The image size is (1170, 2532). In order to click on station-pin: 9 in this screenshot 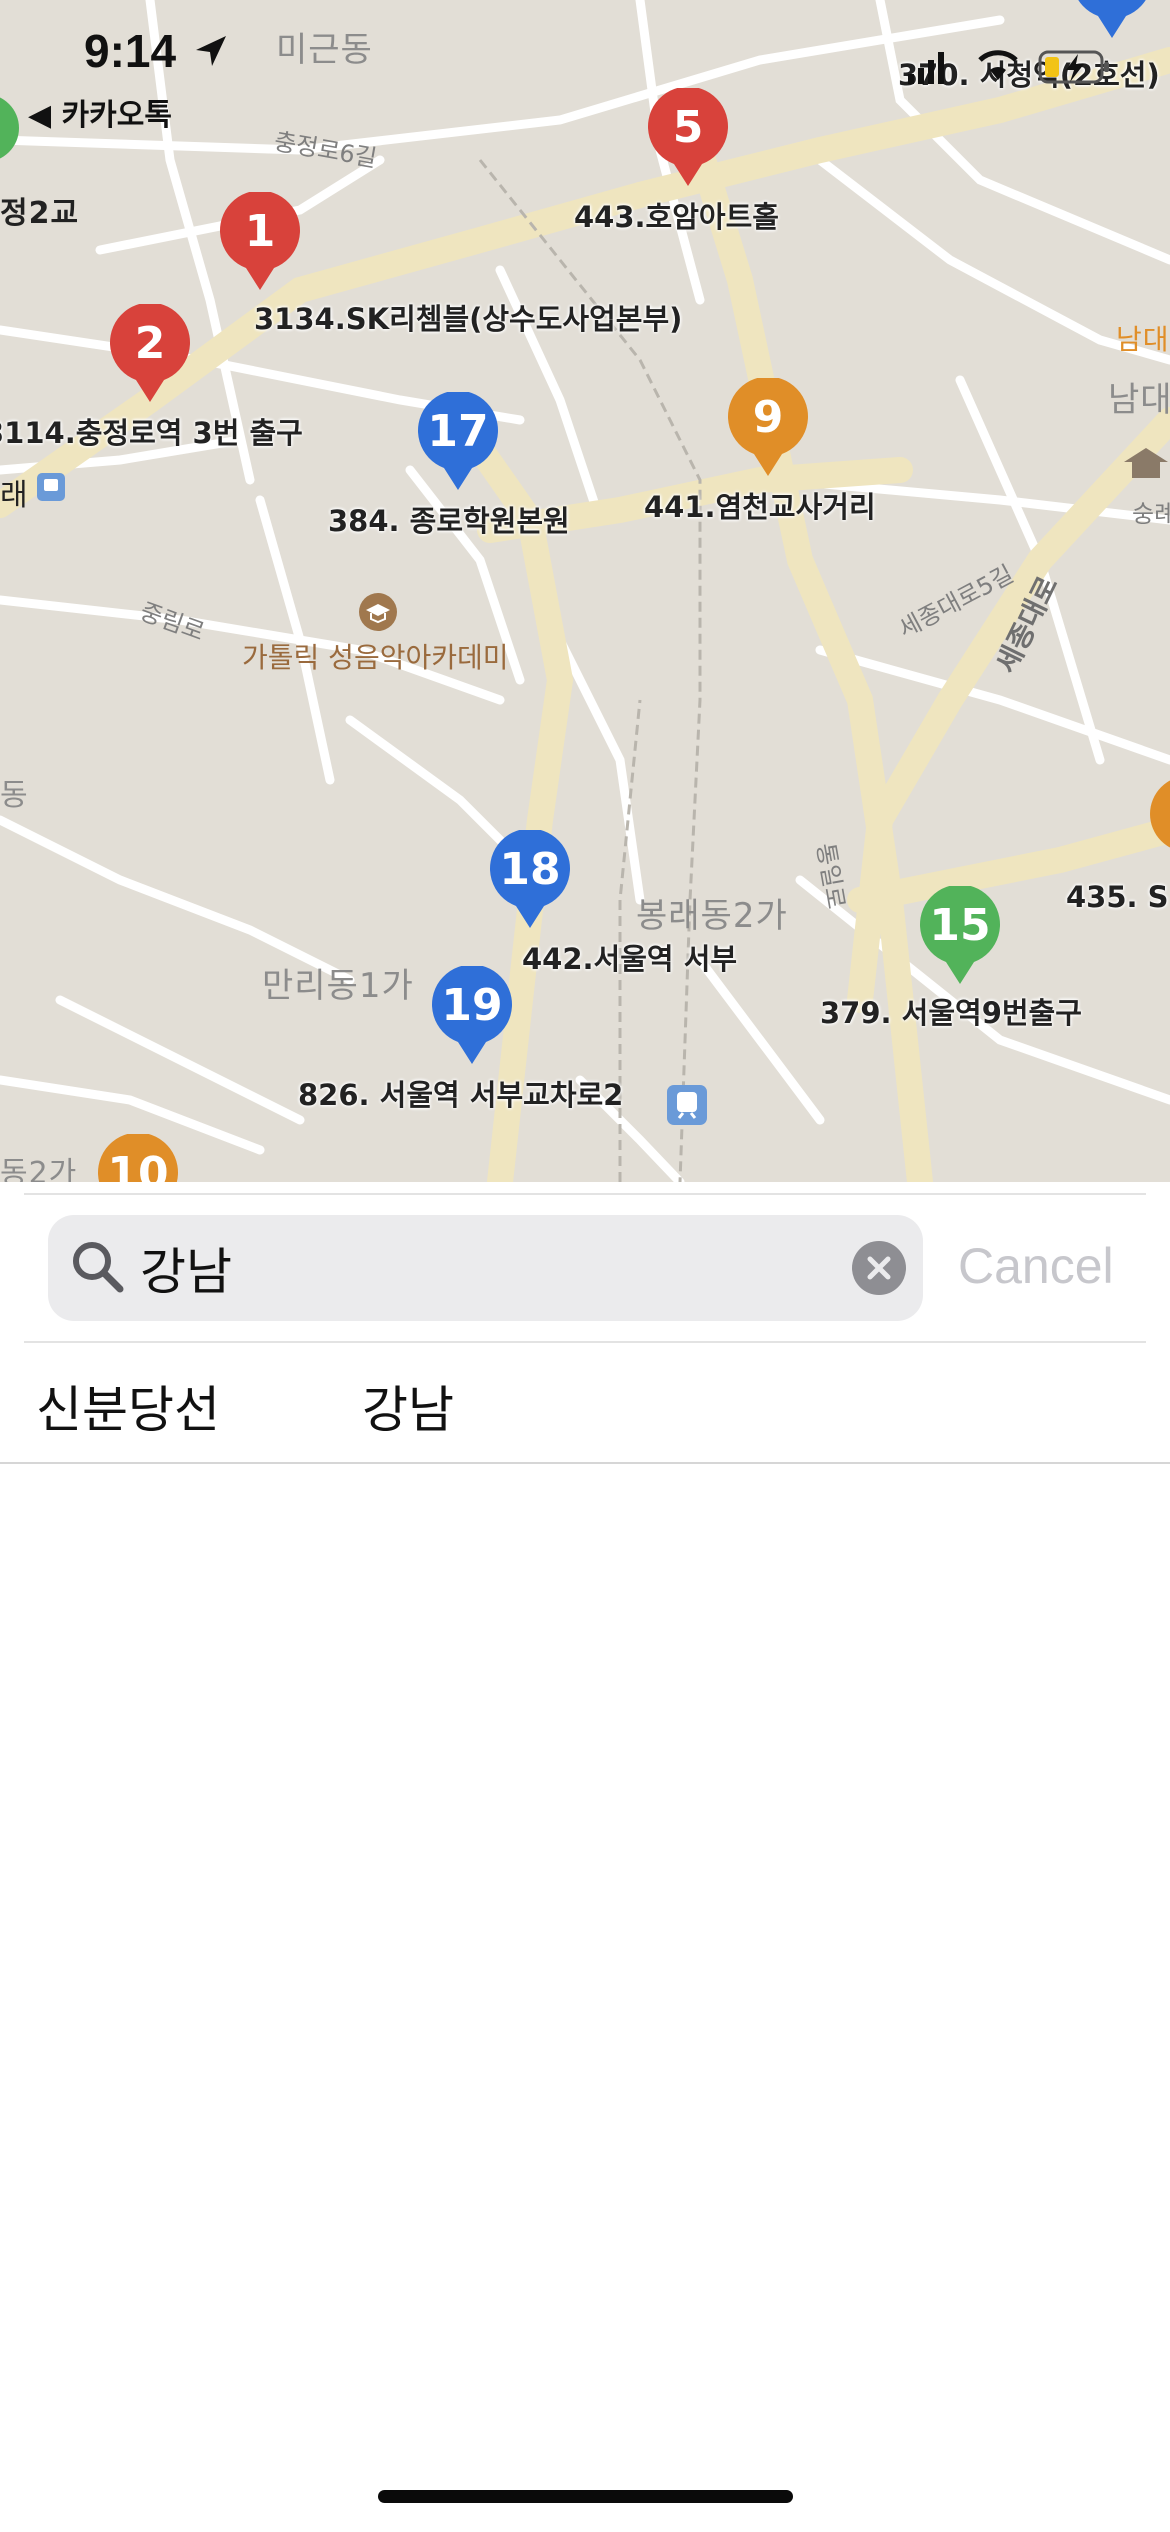, I will do `click(768, 428)`.